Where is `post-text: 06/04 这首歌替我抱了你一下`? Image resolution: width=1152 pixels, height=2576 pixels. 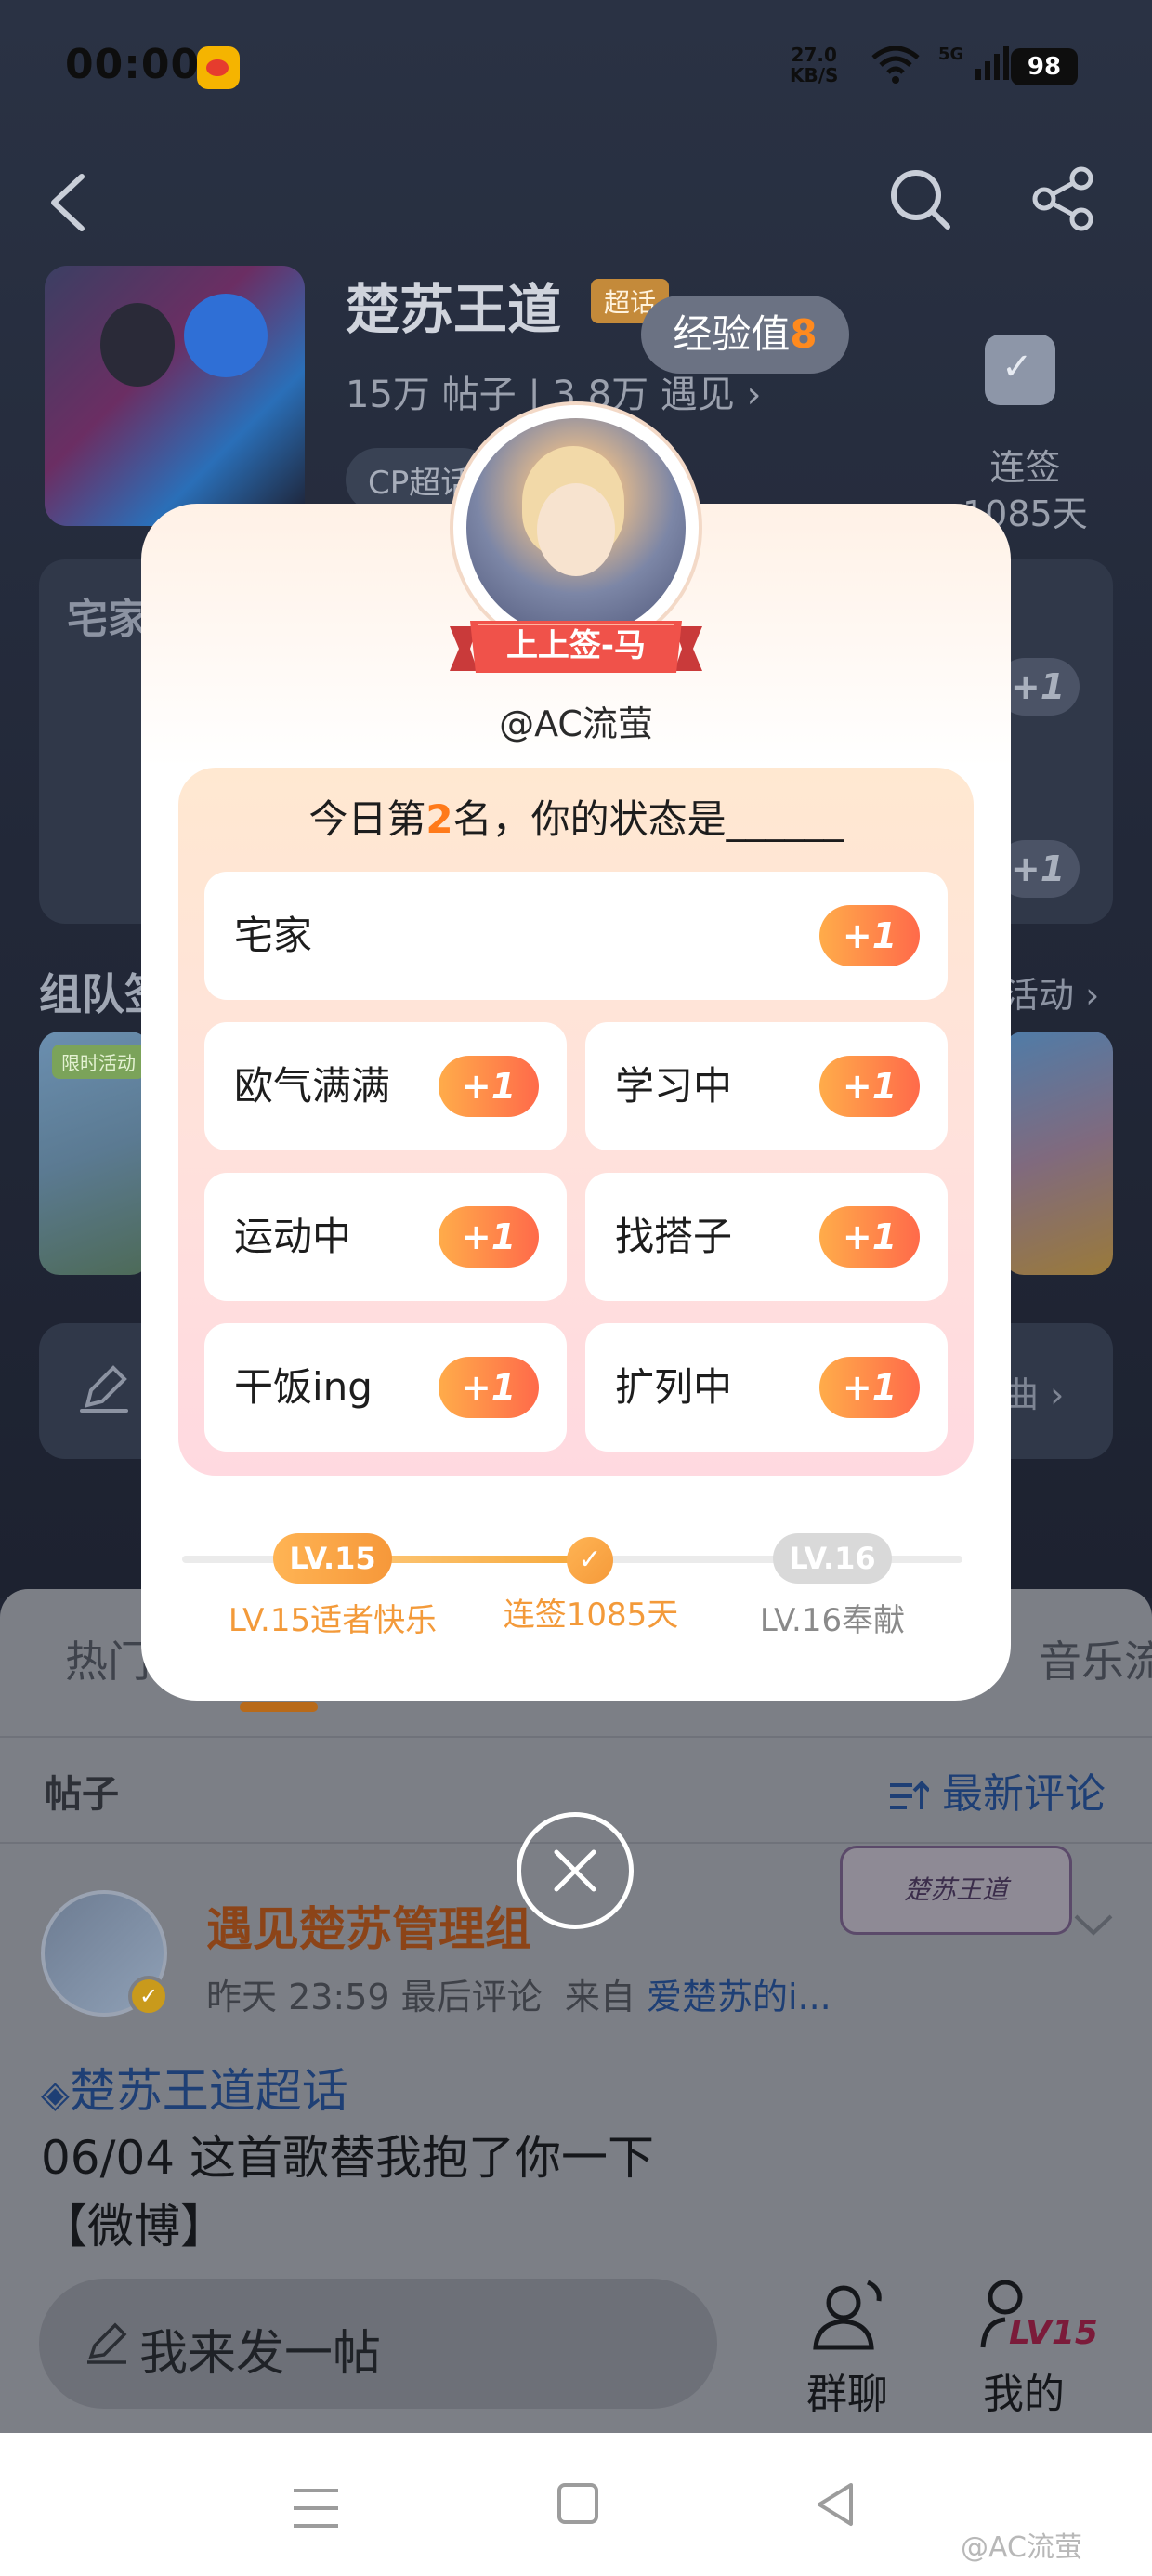 post-text: 06/04 这首歌替我抱了你一下 is located at coordinates (347, 2158).